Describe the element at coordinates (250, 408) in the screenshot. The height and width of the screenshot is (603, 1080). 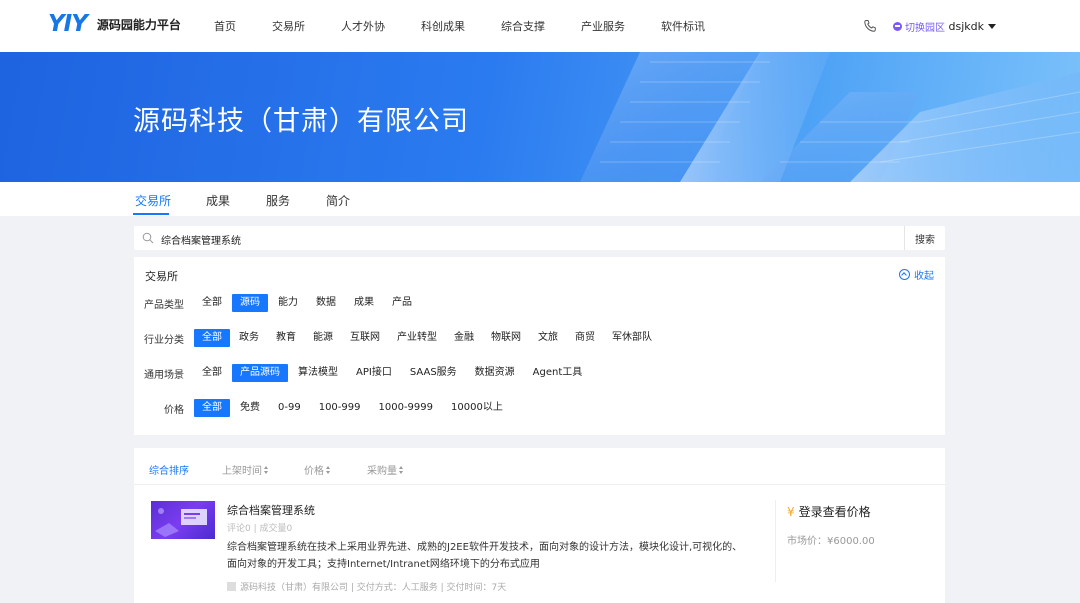
I see `filter-option: 免费` at that location.